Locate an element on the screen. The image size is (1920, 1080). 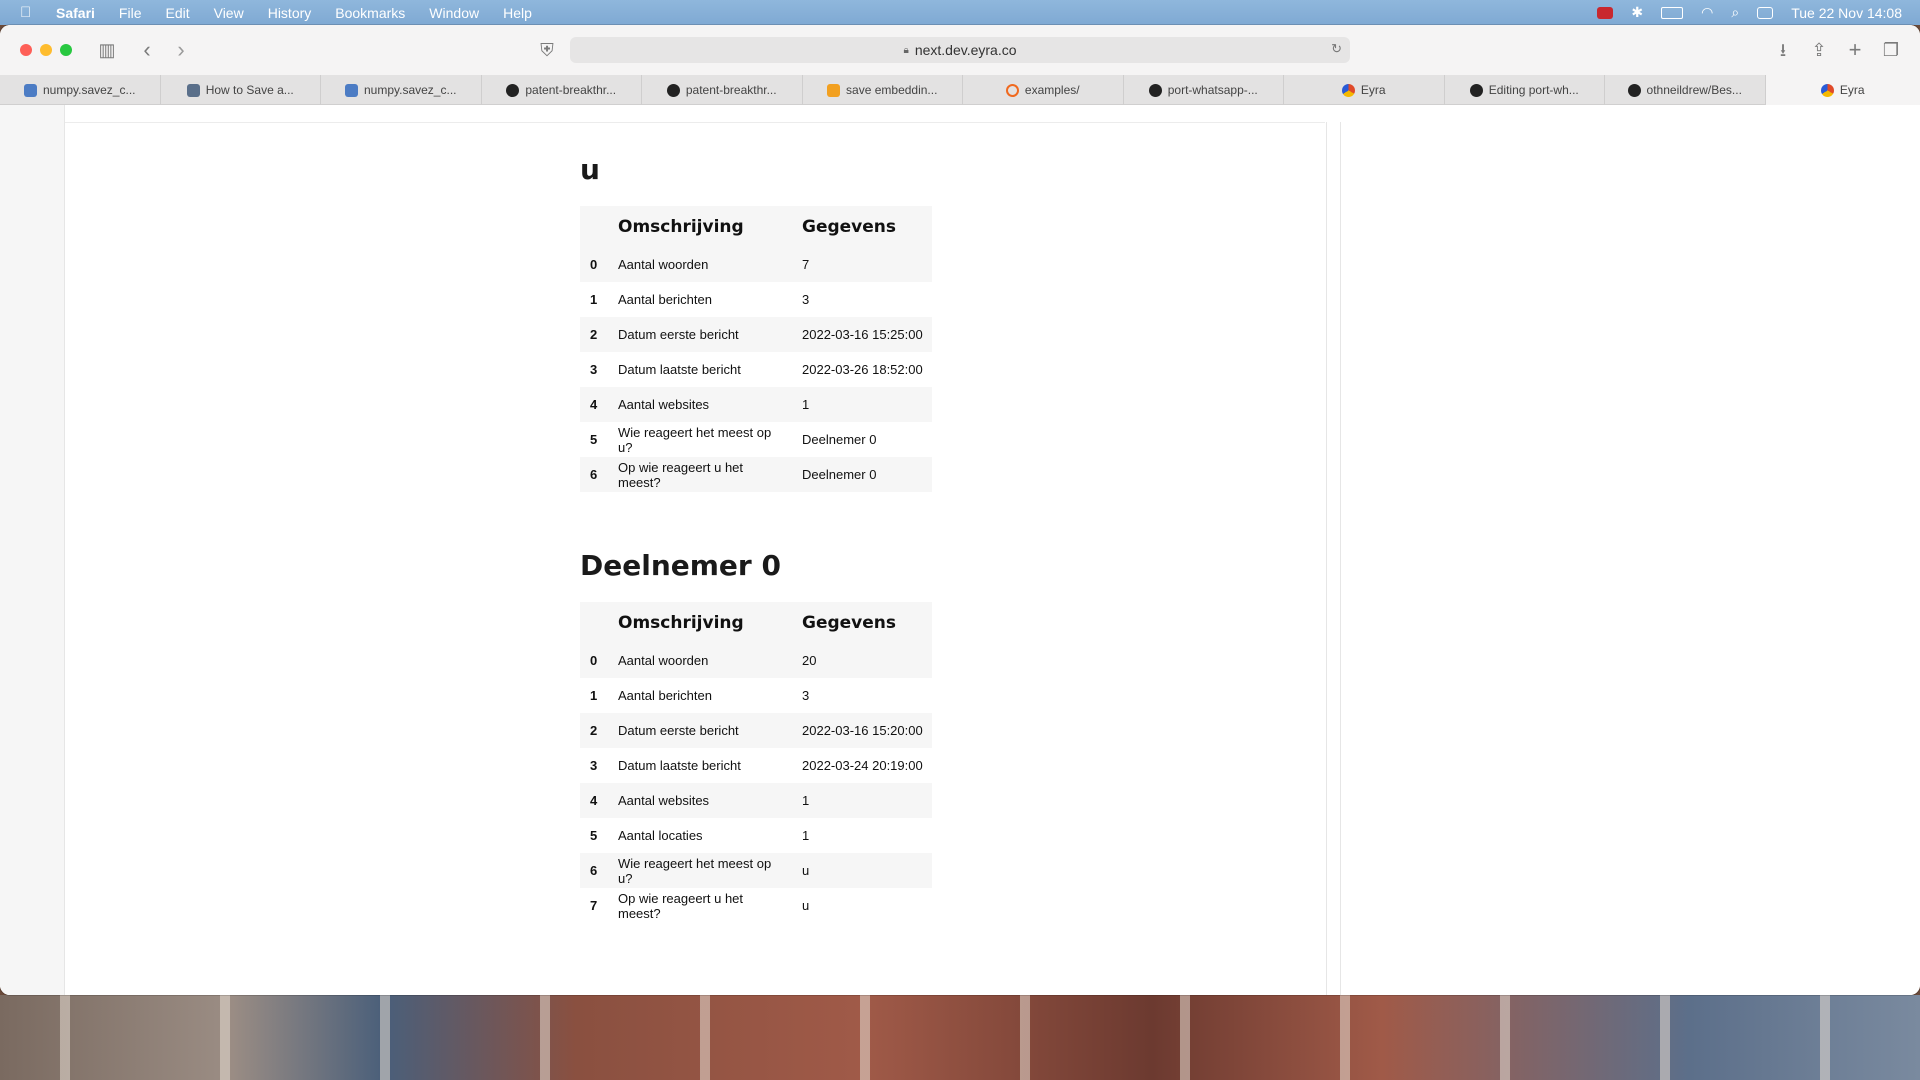
address-bar: 🔒︎ next.dev.eyra.co ↻ is located at coordinates (960, 50).